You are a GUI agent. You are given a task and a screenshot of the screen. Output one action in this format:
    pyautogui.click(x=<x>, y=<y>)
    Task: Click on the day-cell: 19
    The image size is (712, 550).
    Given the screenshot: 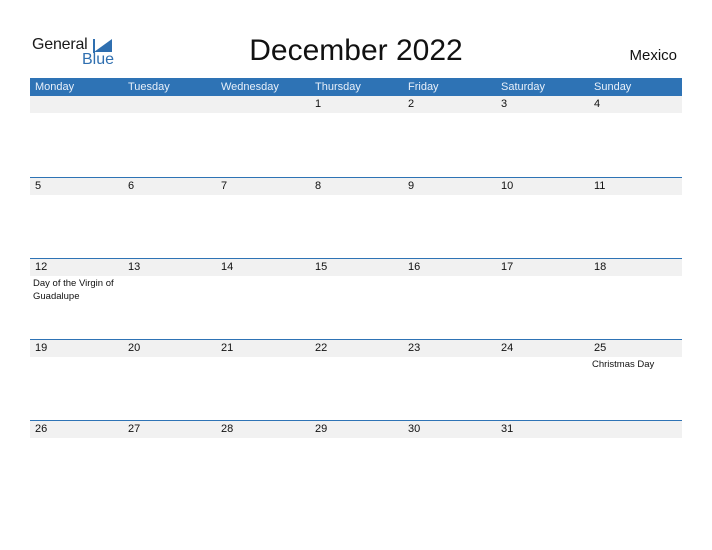 What is the action you would take?
    pyautogui.click(x=76, y=380)
    